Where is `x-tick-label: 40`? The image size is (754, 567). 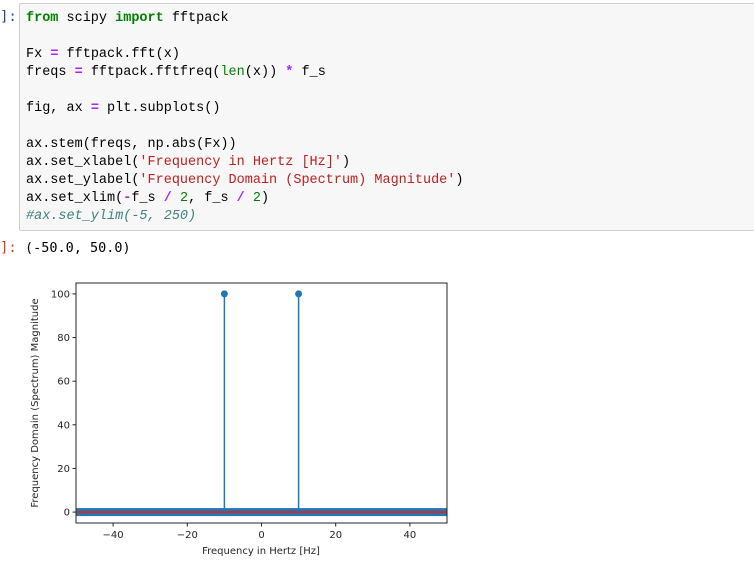
x-tick-label: 40 is located at coordinates (410, 535).